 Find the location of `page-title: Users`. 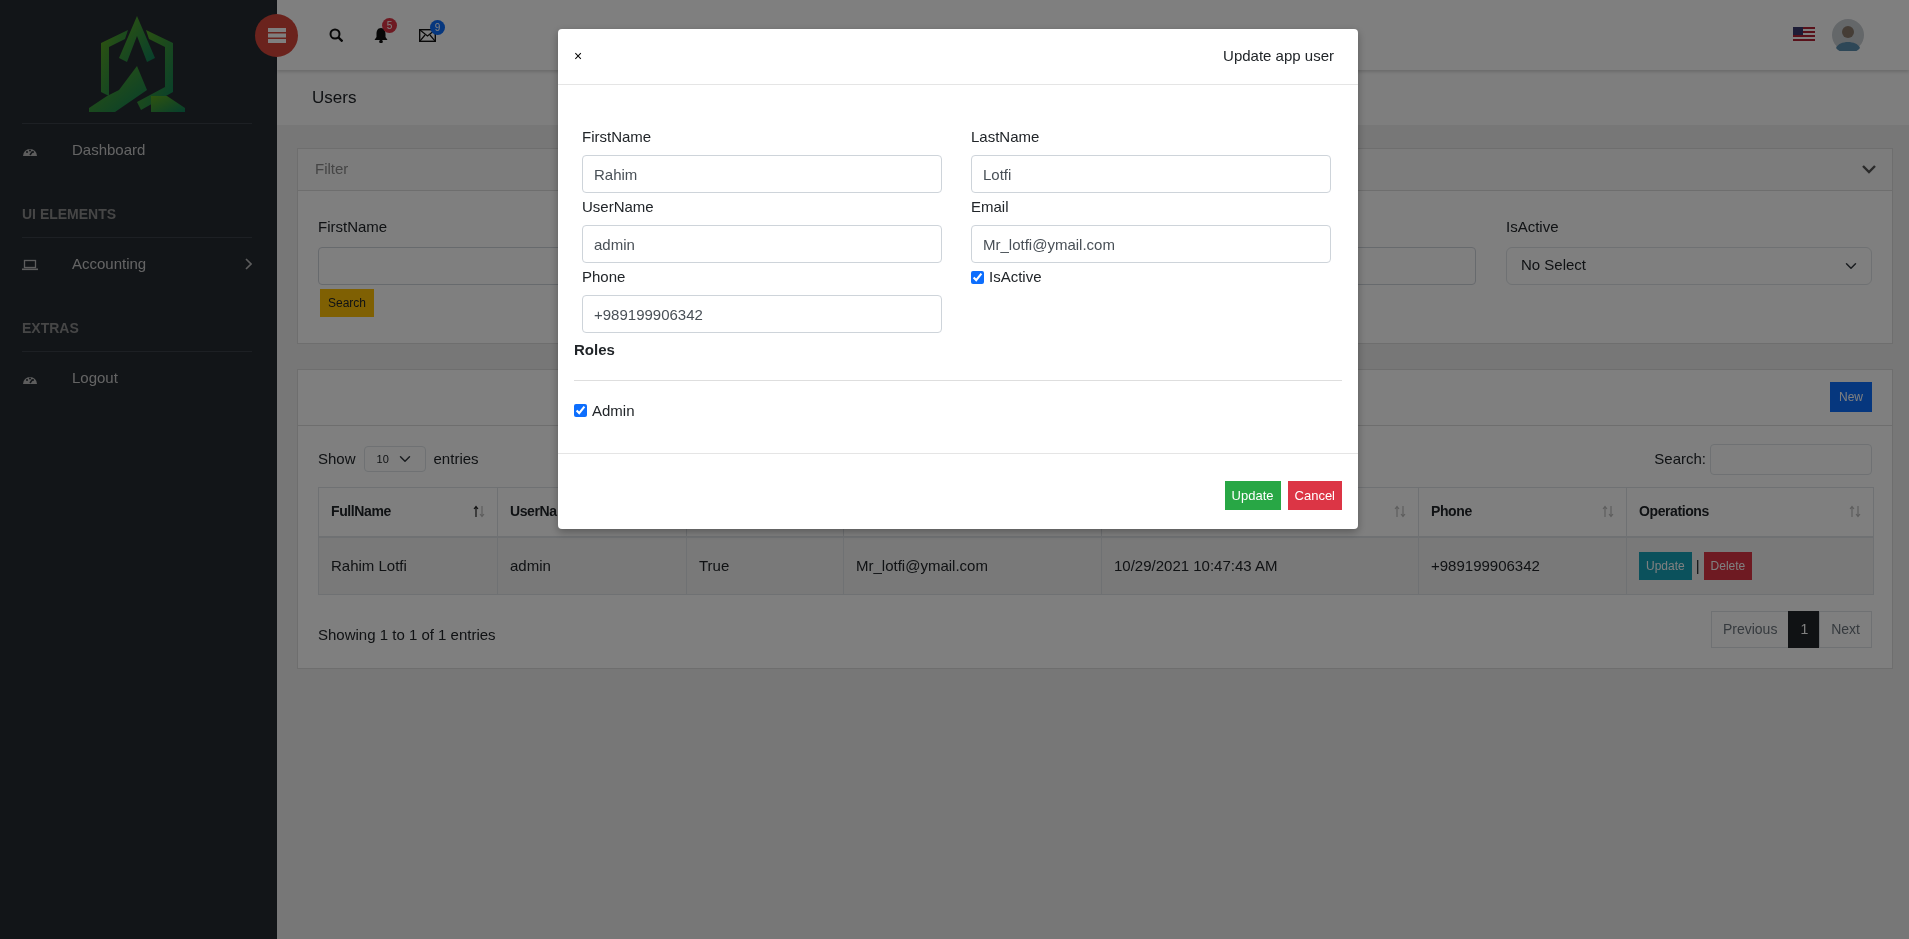

page-title: Users is located at coordinates (334, 97).